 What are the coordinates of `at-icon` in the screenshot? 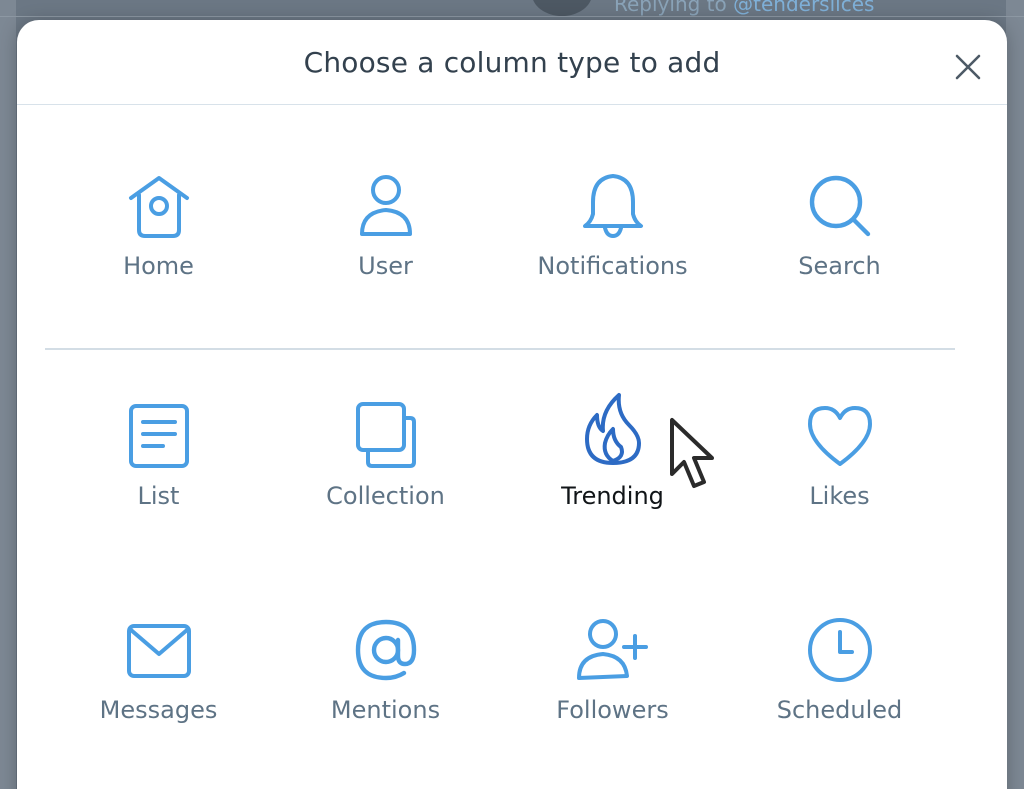 It's located at (385, 650).